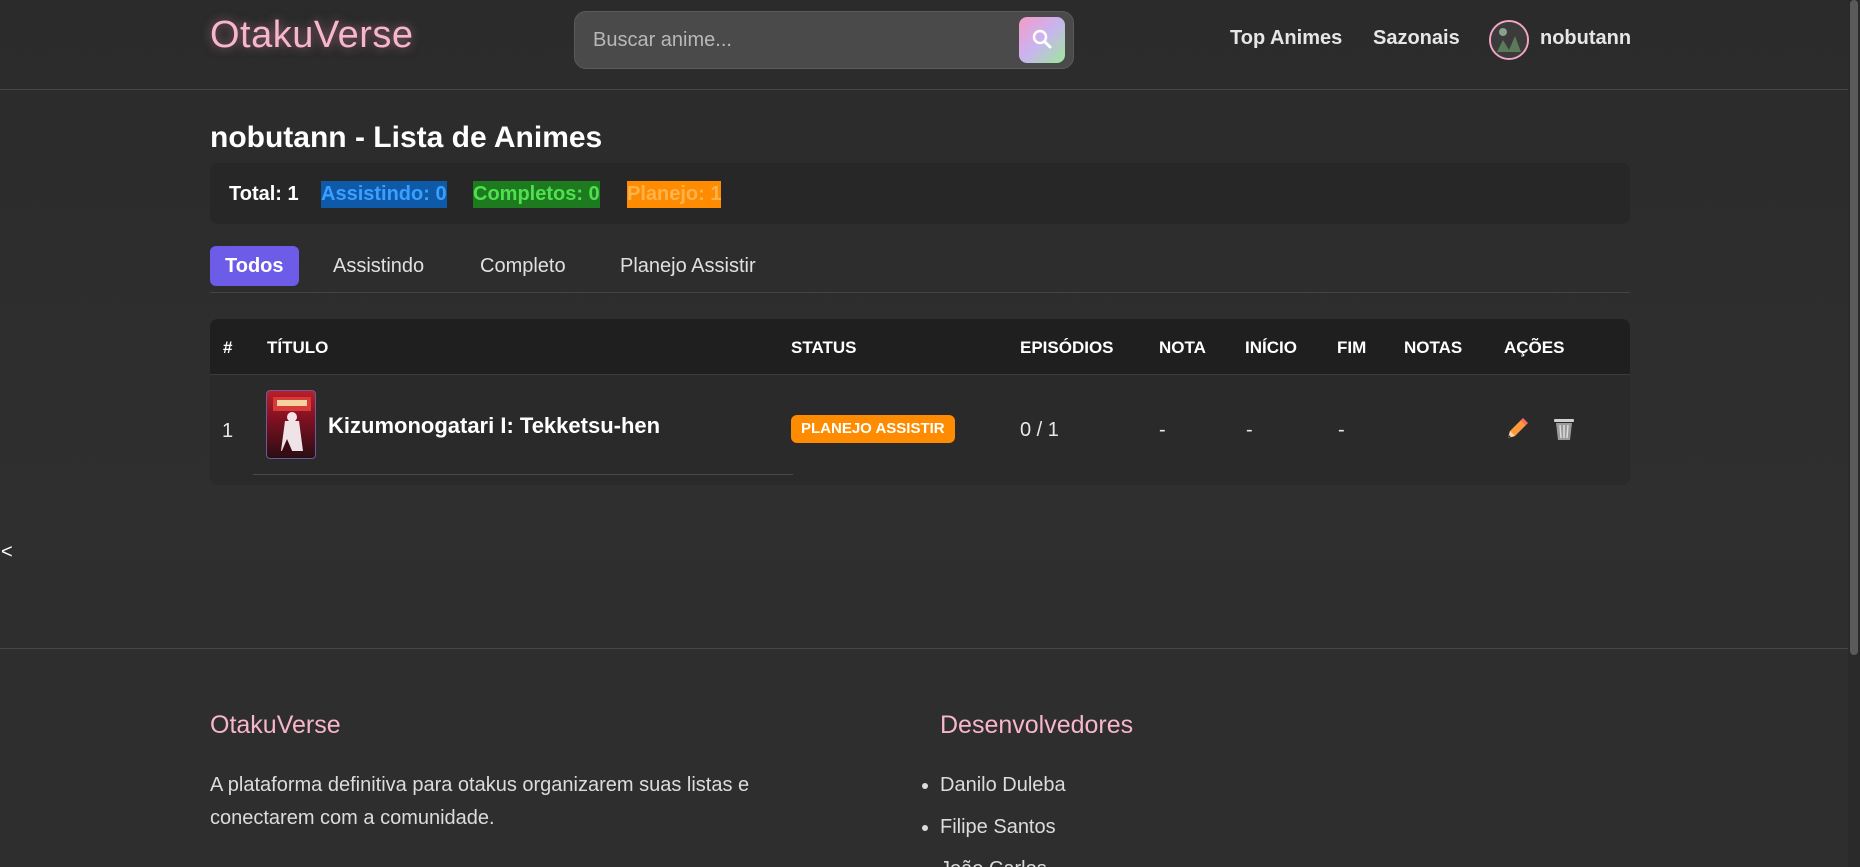  I want to click on site-logo: OtakuVerse, so click(312, 35).